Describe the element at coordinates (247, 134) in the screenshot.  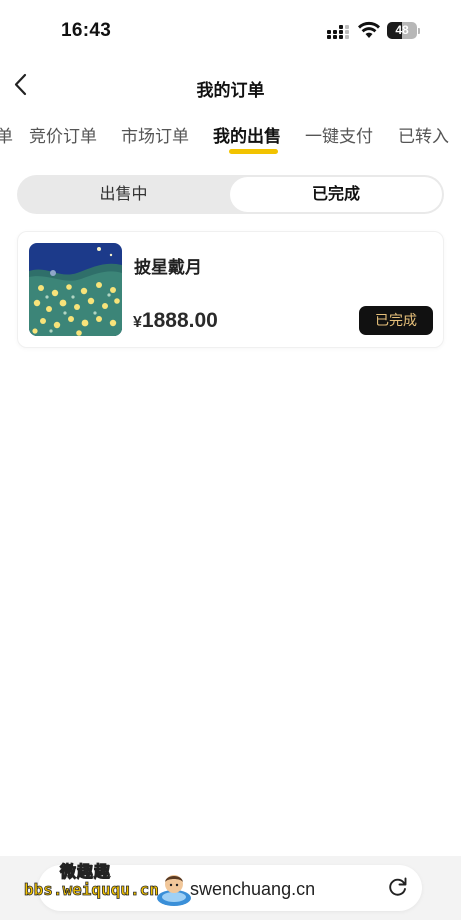
I see `tab-my-sales: 我的出售` at that location.